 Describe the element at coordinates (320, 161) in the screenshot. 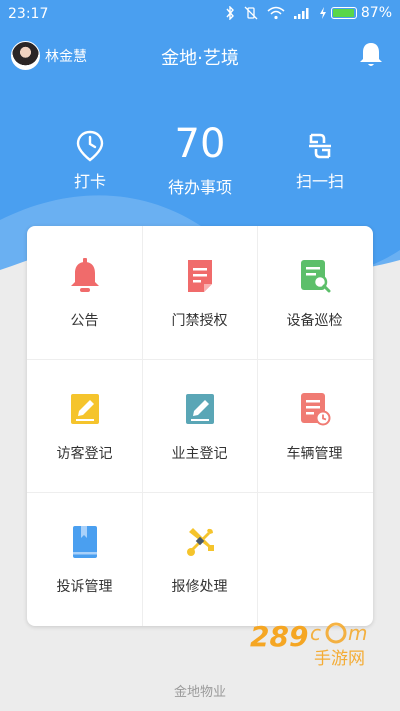

I see `scan-button: 扫一扫` at that location.